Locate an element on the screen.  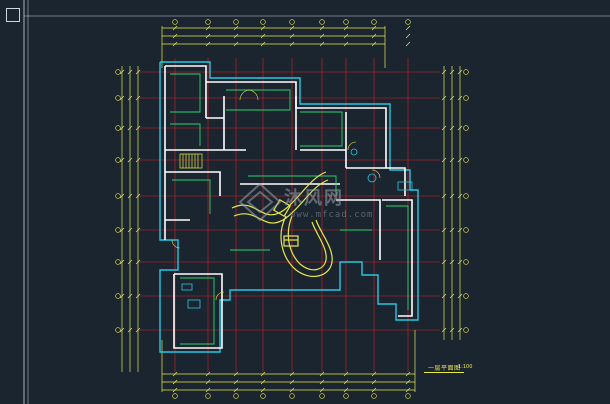
drawing-title: 一层平面图 is located at coordinates (444, 368).